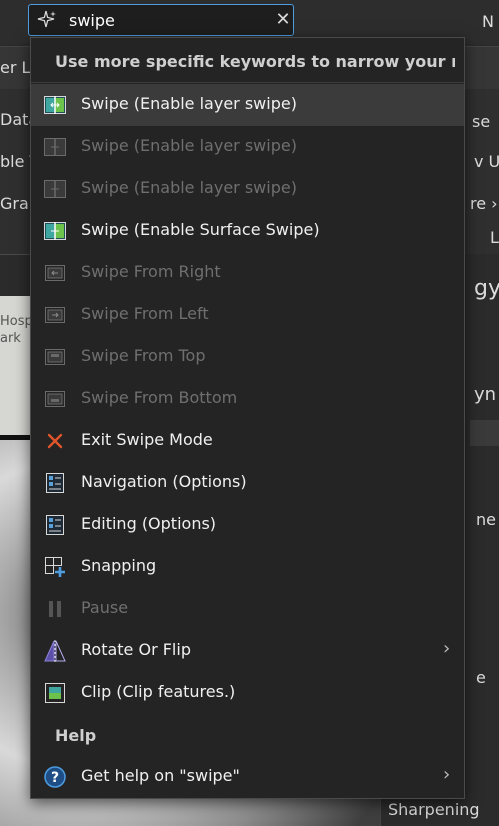 The width and height of the screenshot is (499, 826). Describe the element at coordinates (55, 315) in the screenshot. I see `swipe-from-left-icon` at that location.